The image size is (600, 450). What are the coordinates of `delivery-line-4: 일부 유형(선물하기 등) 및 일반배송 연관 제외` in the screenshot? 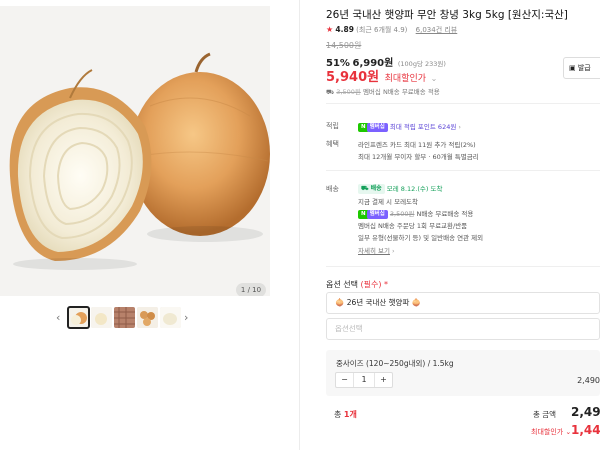 It's located at (421, 238).